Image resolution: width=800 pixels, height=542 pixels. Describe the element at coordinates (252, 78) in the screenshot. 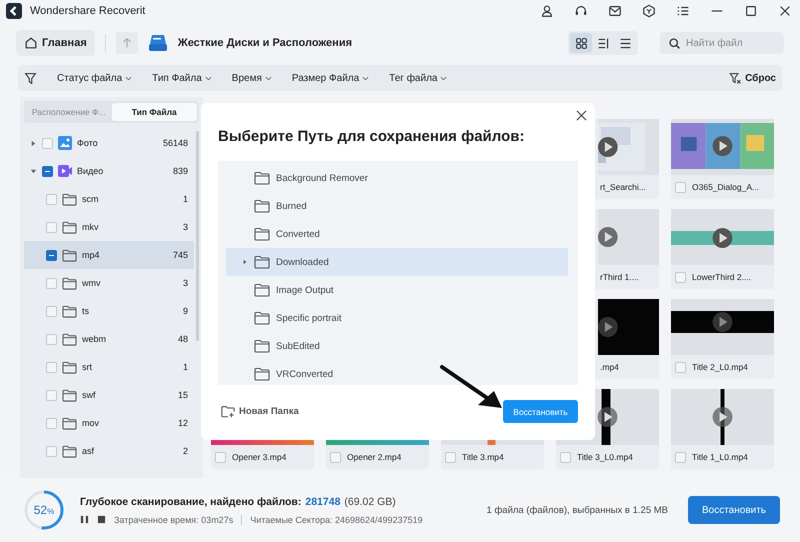

I see `filter-dropdown: Время` at that location.